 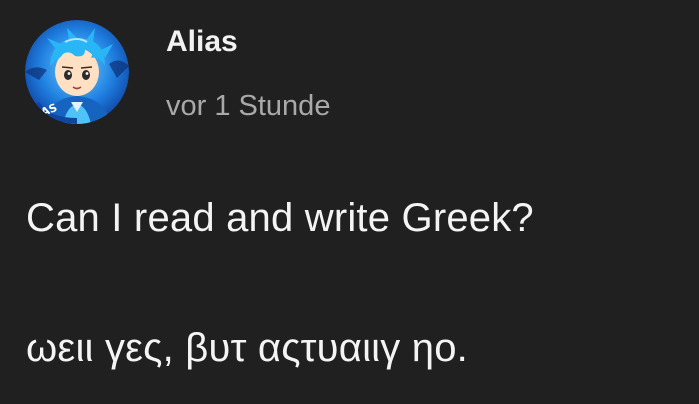 I want to click on user-avatar: IAS, so click(x=77, y=72).